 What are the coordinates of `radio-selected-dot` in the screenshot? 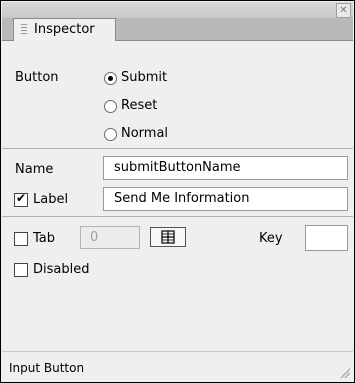 It's located at (110, 78).